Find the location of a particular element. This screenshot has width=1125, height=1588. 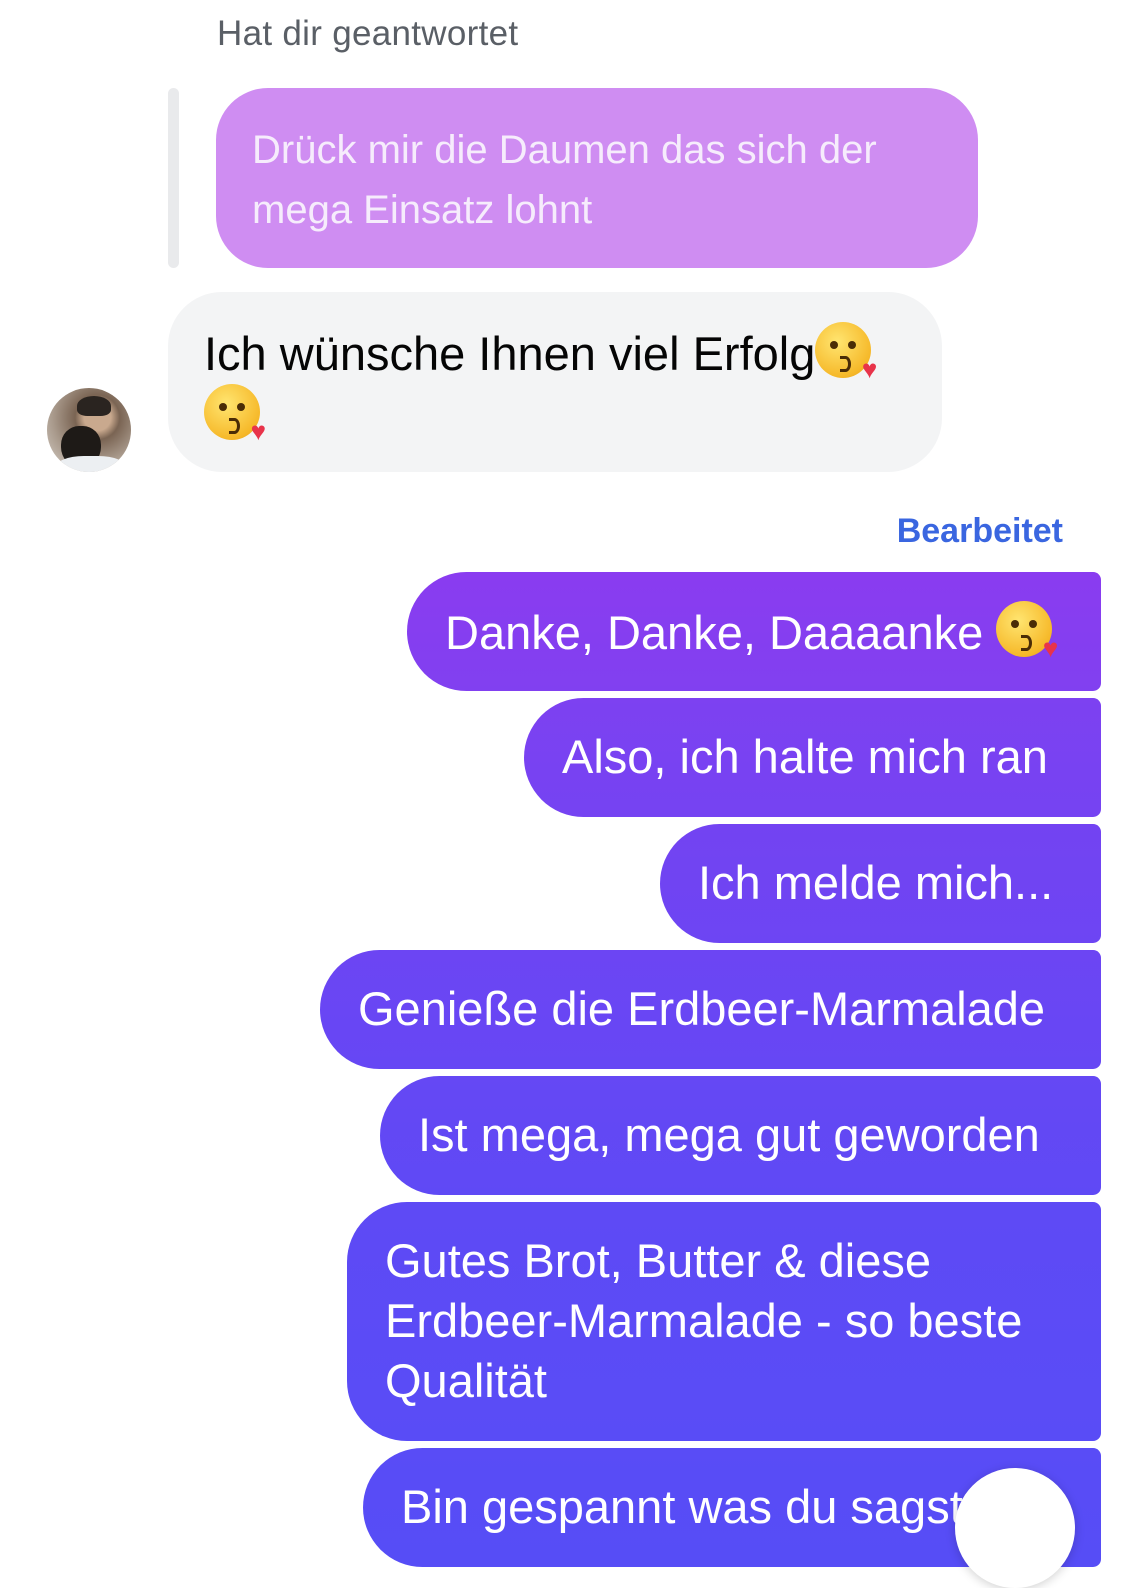

avatar-shirt is located at coordinates (91, 464).